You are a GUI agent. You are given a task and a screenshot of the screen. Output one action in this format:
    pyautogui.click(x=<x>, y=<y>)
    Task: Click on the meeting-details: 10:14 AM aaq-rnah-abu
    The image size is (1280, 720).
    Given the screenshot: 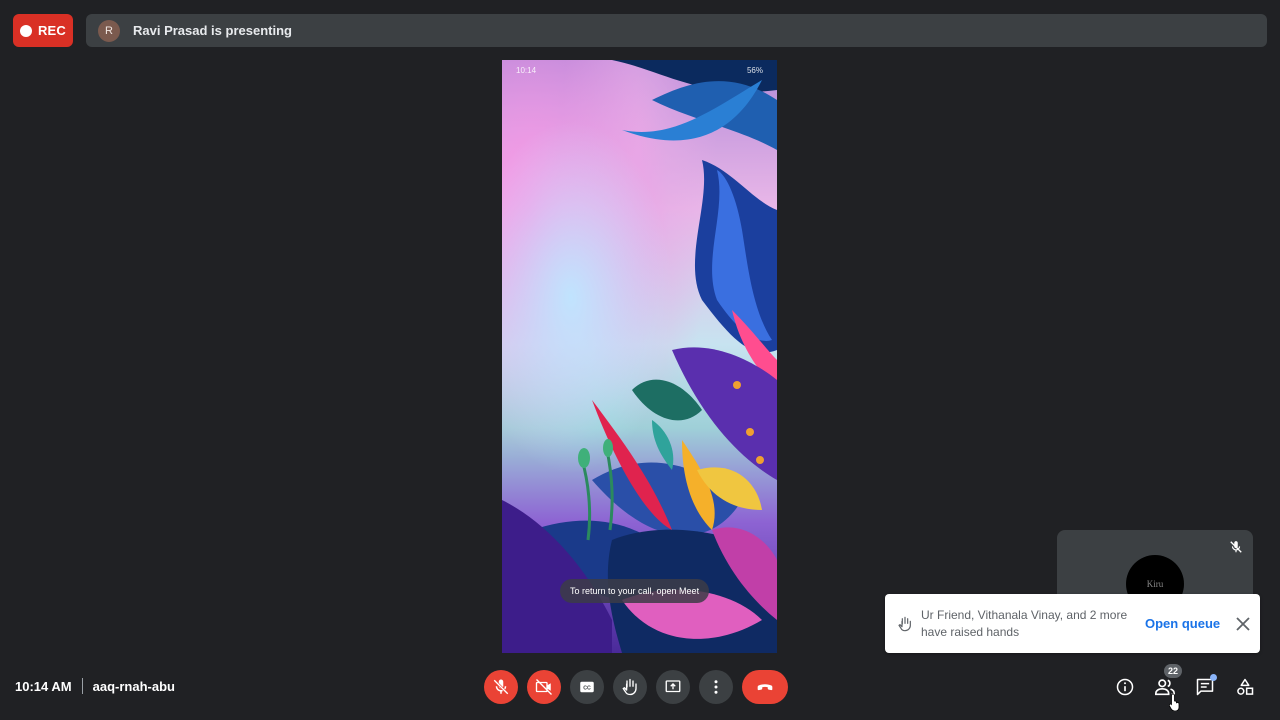 What is the action you would take?
    pyautogui.click(x=95, y=686)
    